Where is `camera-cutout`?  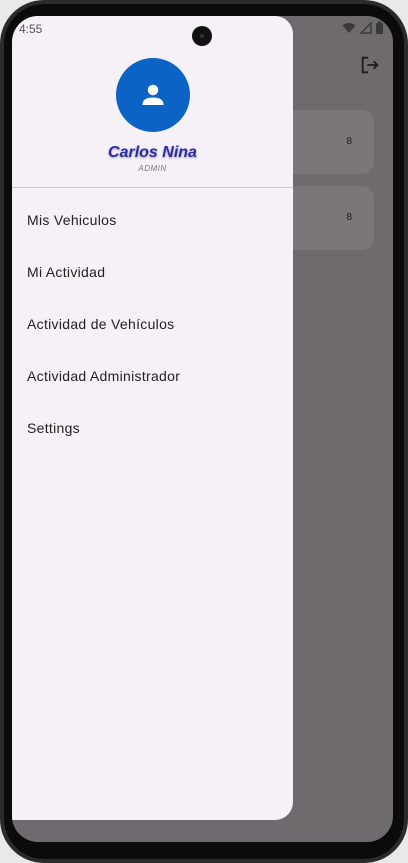 camera-cutout is located at coordinates (202, 36).